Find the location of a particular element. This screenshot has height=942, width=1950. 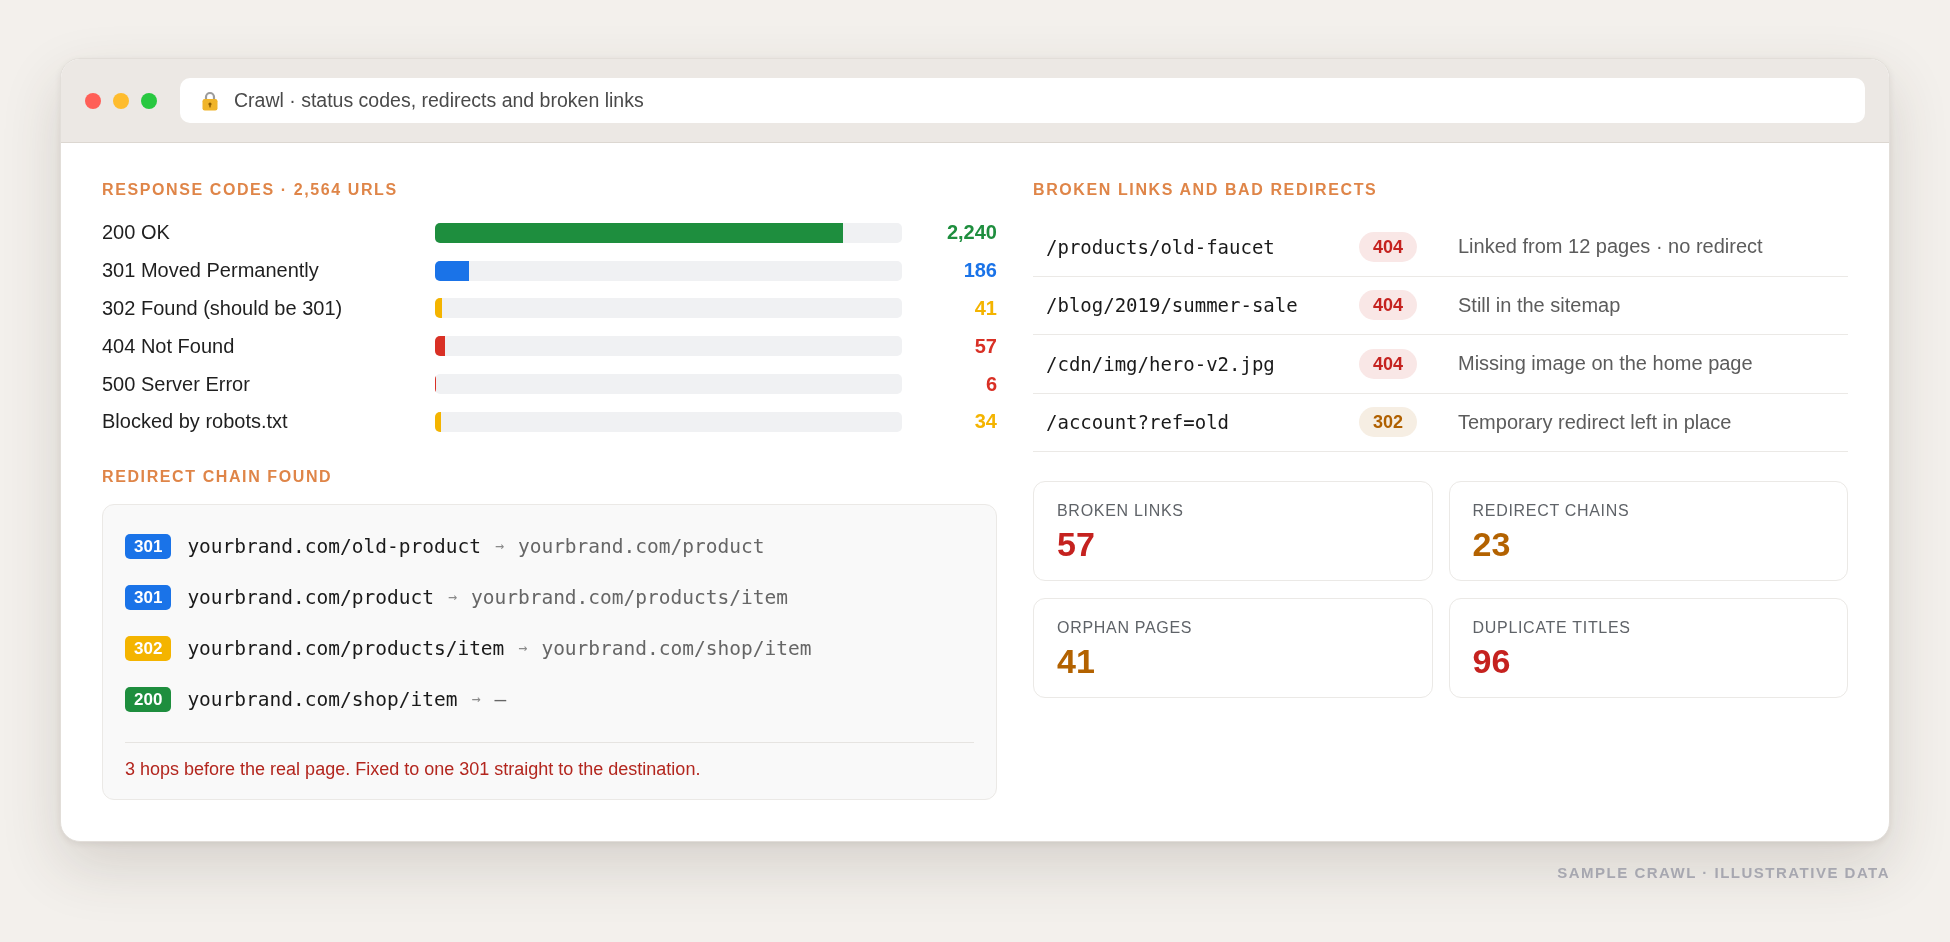

stat-label: REDIRECT CHAINS is located at coordinates (1551, 511).